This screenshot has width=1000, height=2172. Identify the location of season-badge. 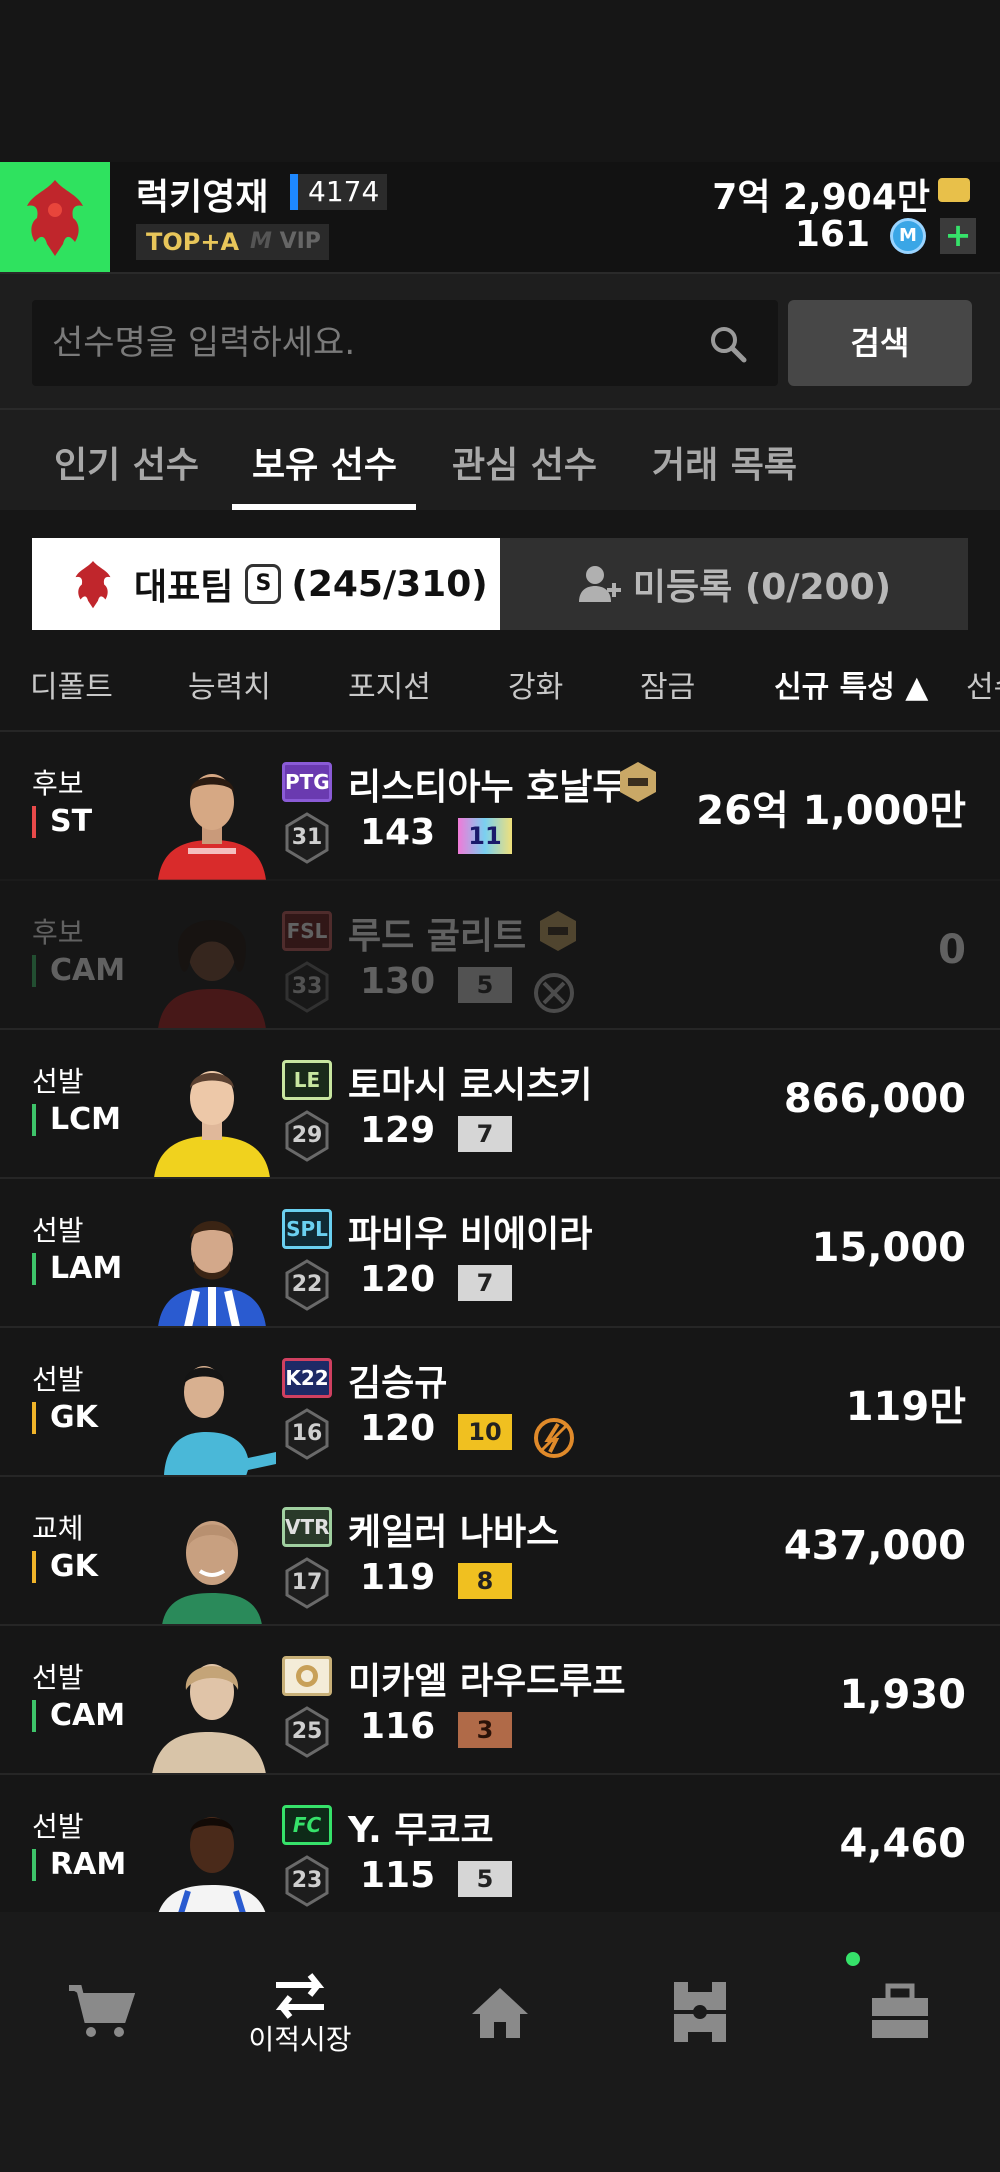
(307, 1676).